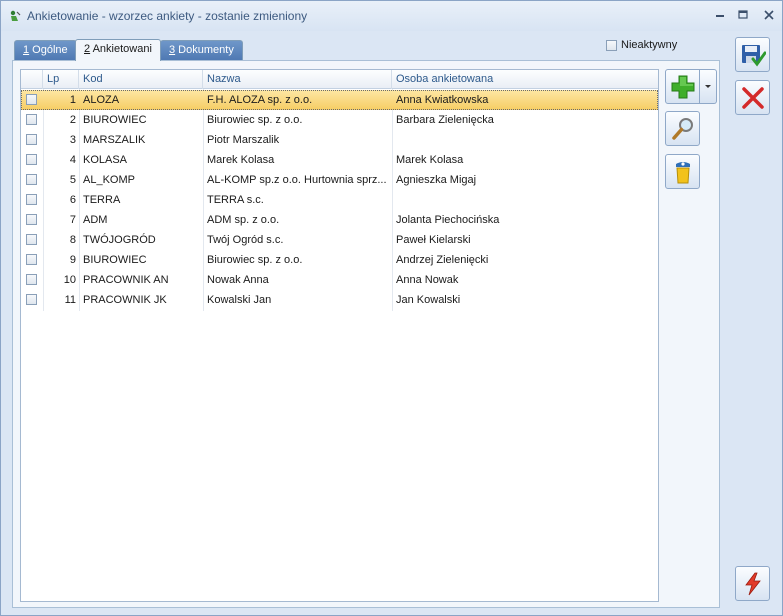  I want to click on cell-kod: ALOZA, so click(101, 100).